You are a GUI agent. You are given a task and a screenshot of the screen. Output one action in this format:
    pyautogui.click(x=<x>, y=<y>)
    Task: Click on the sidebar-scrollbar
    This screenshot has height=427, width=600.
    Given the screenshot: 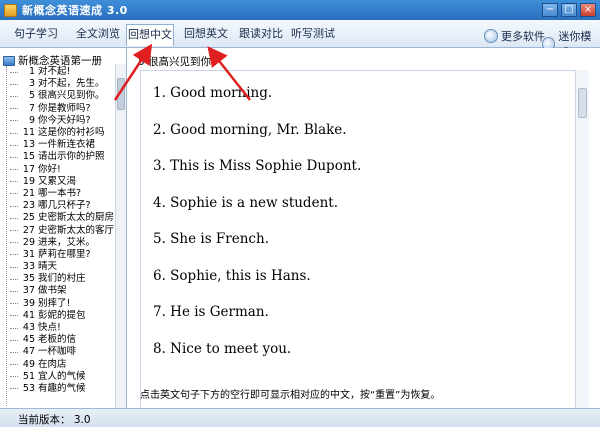 What is the action you would take?
    pyautogui.click(x=120, y=236)
    